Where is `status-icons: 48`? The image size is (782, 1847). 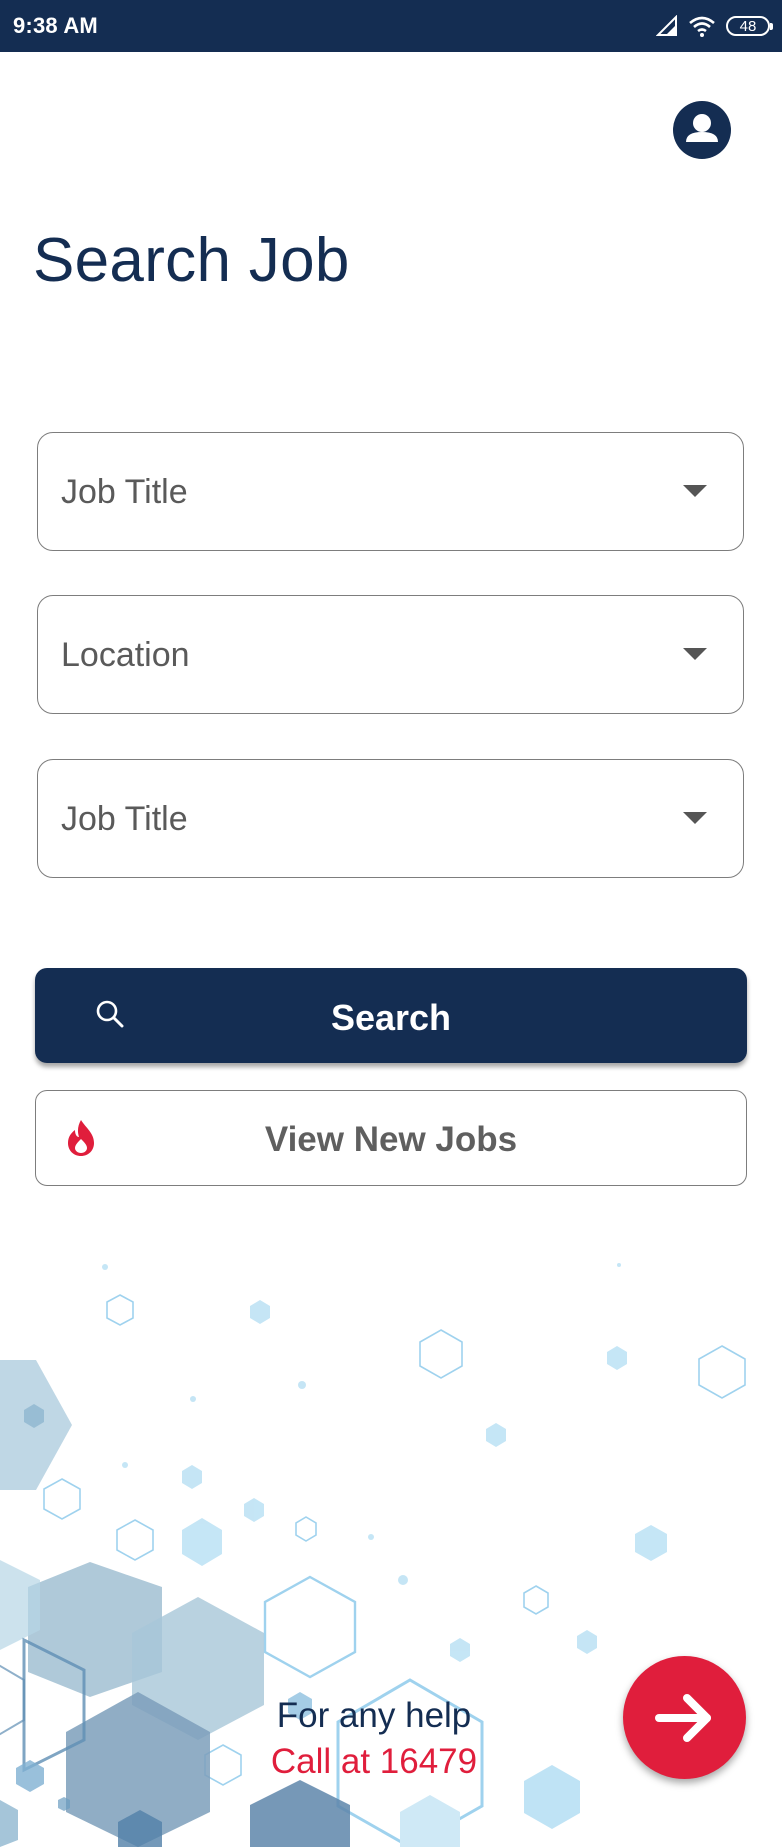 status-icons: 48 is located at coordinates (714, 26).